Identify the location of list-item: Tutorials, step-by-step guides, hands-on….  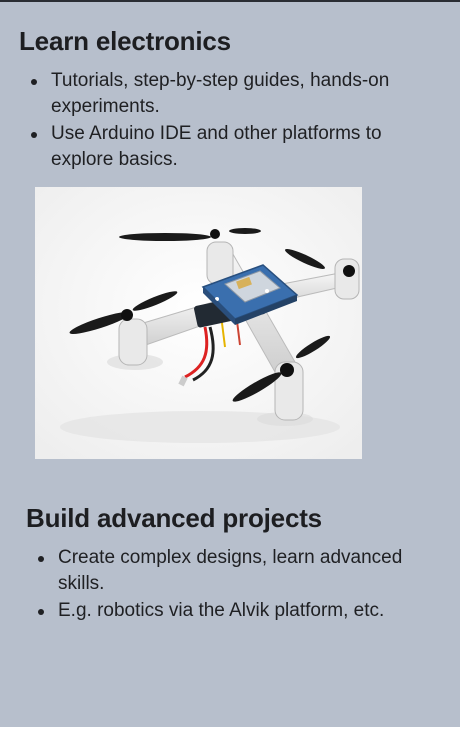
(240, 94).